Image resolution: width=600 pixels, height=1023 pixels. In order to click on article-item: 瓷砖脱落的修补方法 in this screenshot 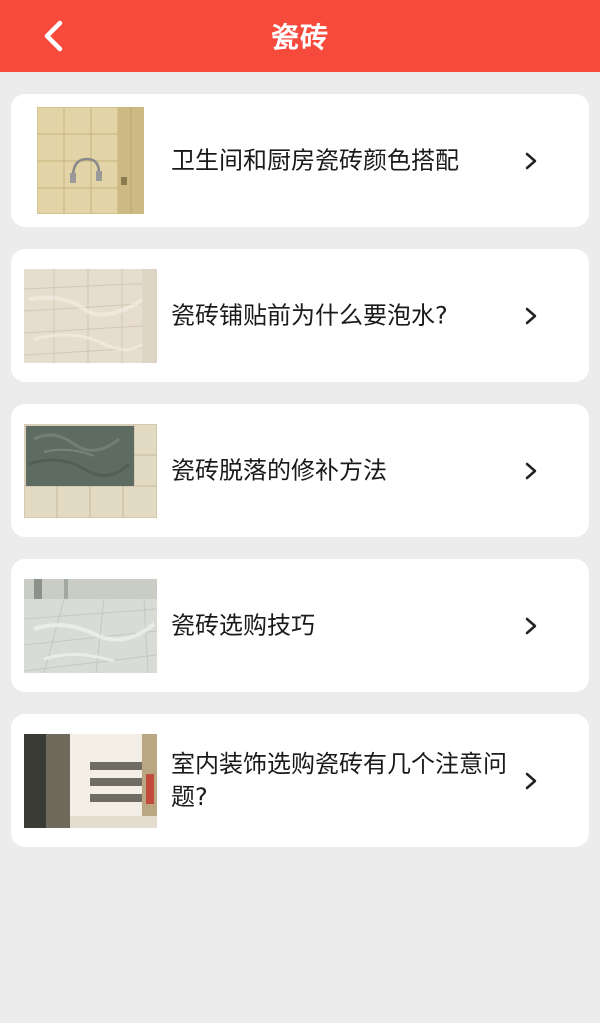, I will do `click(300, 470)`.